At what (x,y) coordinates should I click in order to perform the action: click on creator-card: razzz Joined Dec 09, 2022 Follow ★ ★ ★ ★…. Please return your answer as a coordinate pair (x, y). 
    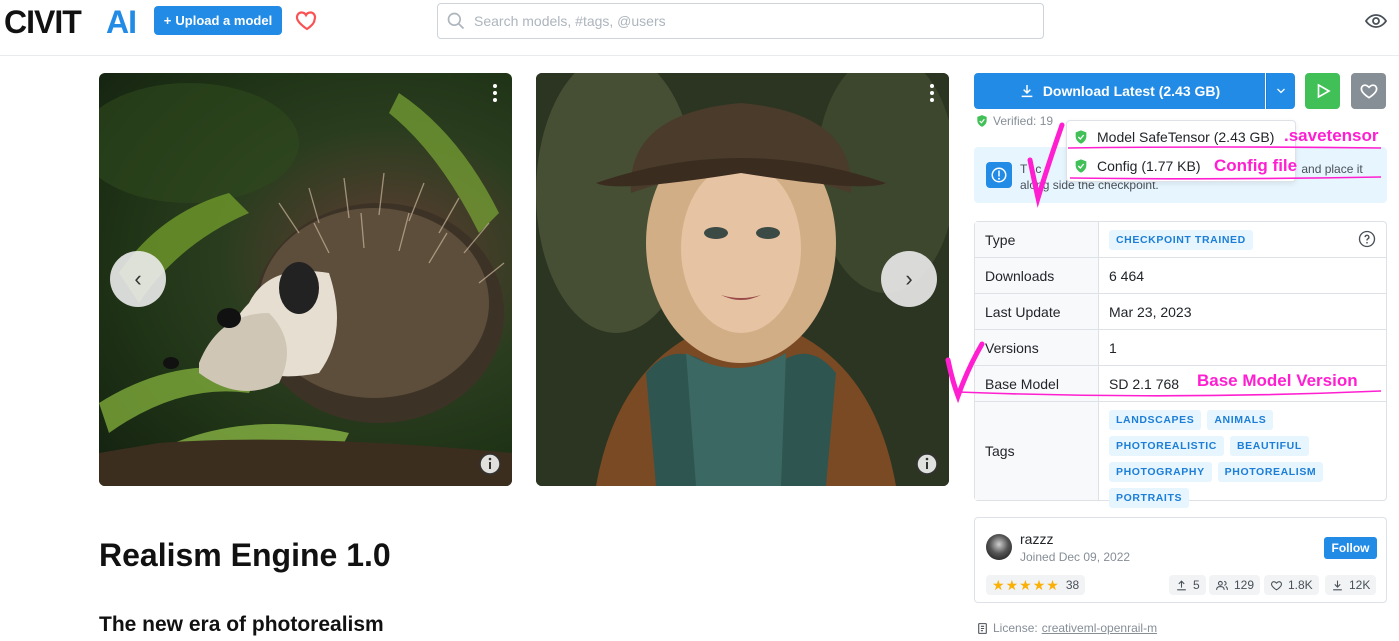
    Looking at the image, I should click on (1180, 560).